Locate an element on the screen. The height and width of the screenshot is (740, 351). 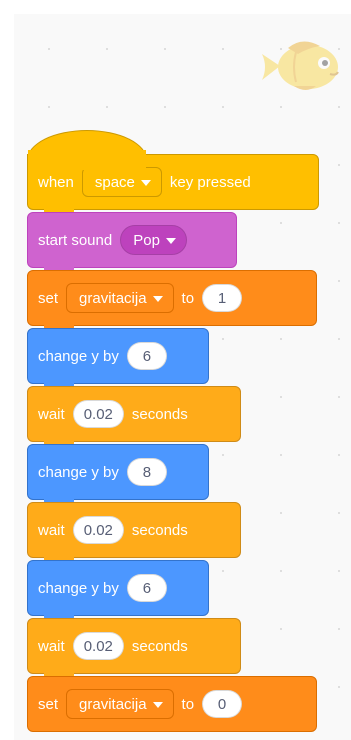
block-label: when is located at coordinates (56, 182).